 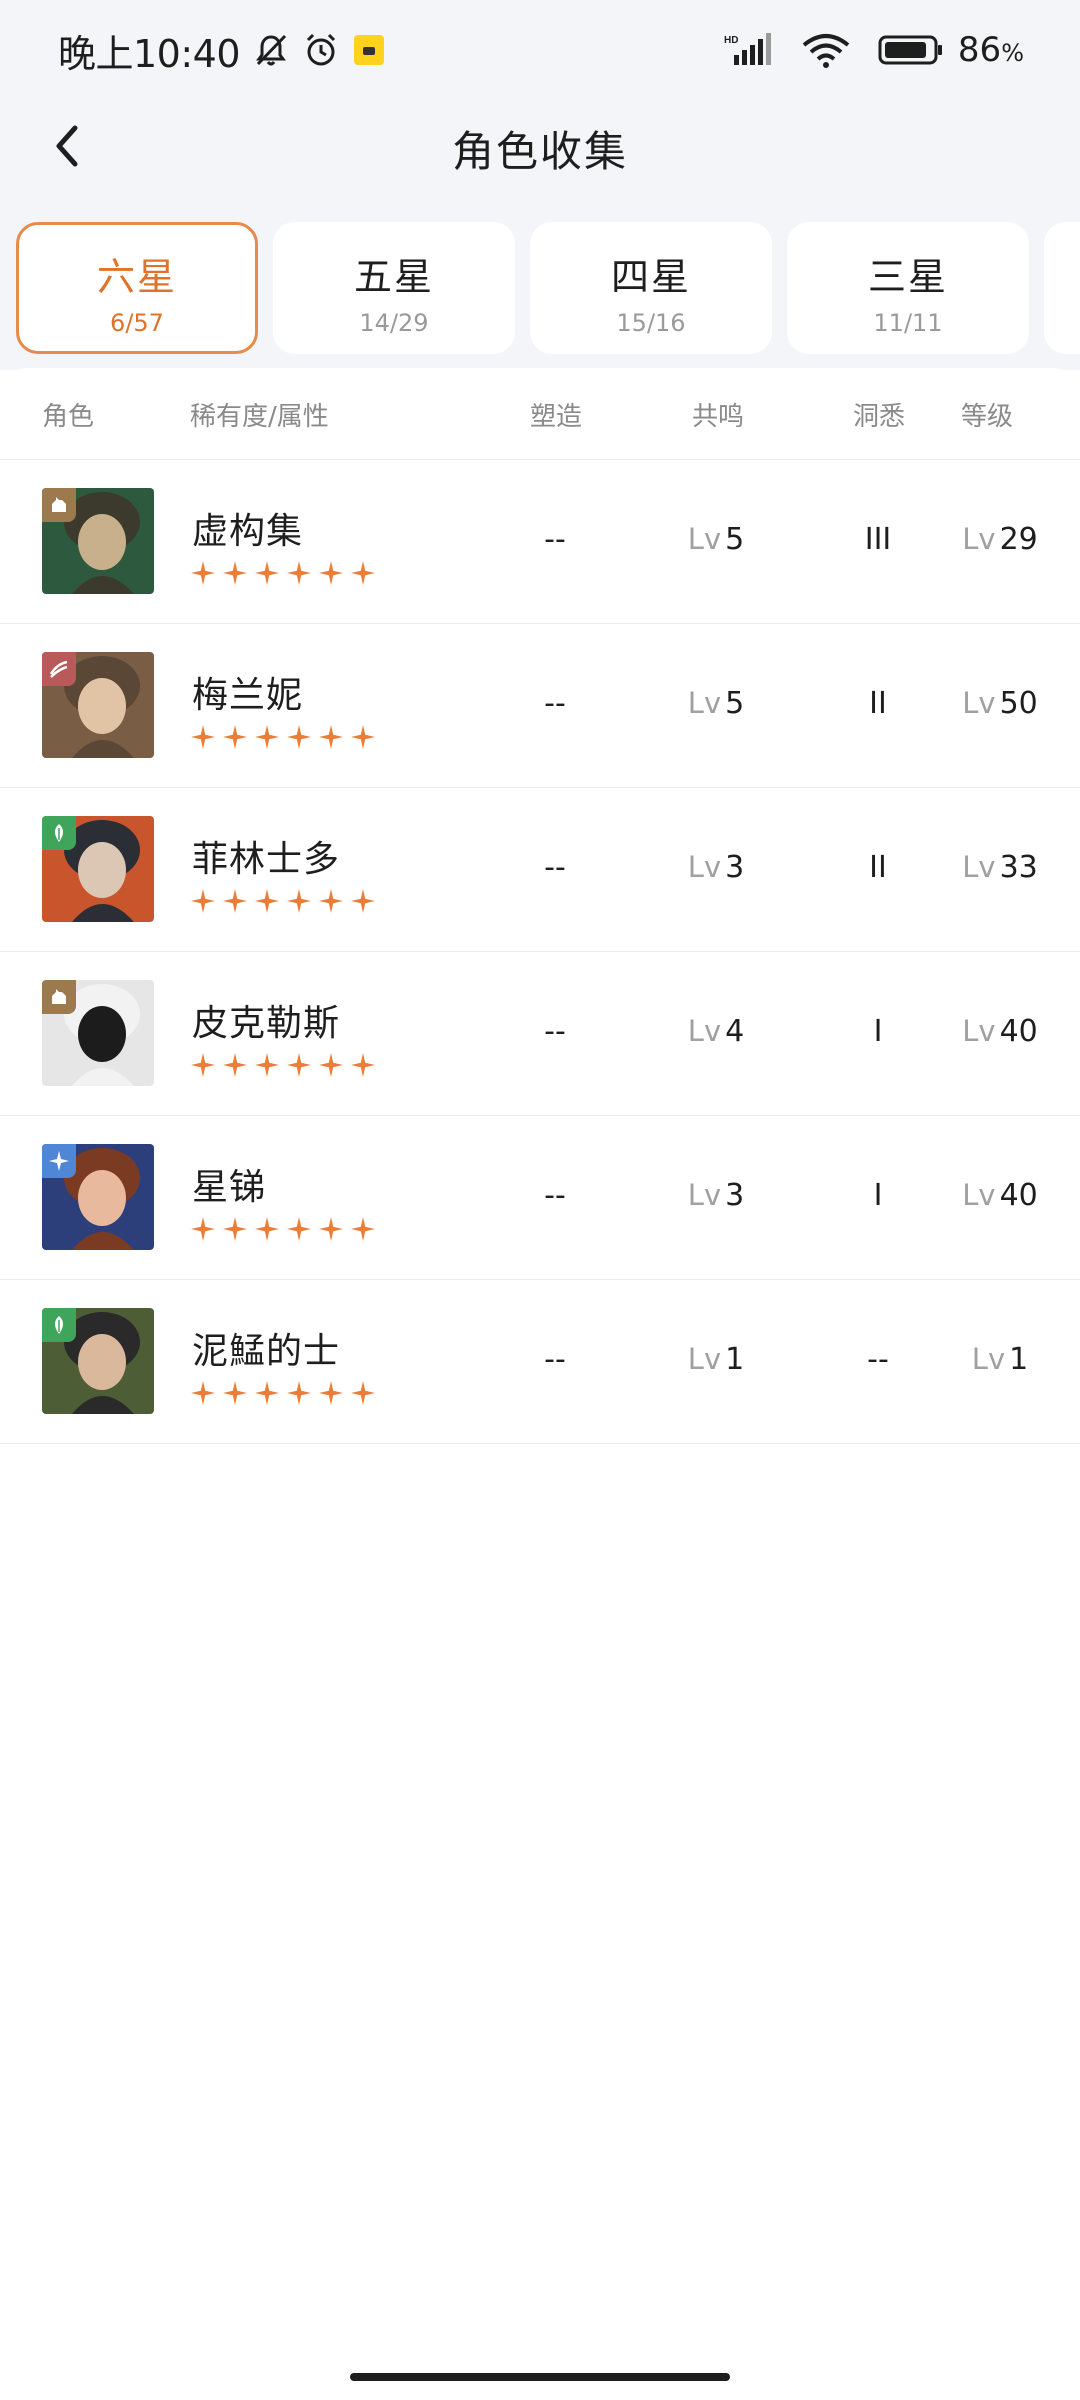 I want to click on character-row: 虚构集 -- Lv 5 III Lv 29, so click(x=540, y=542).